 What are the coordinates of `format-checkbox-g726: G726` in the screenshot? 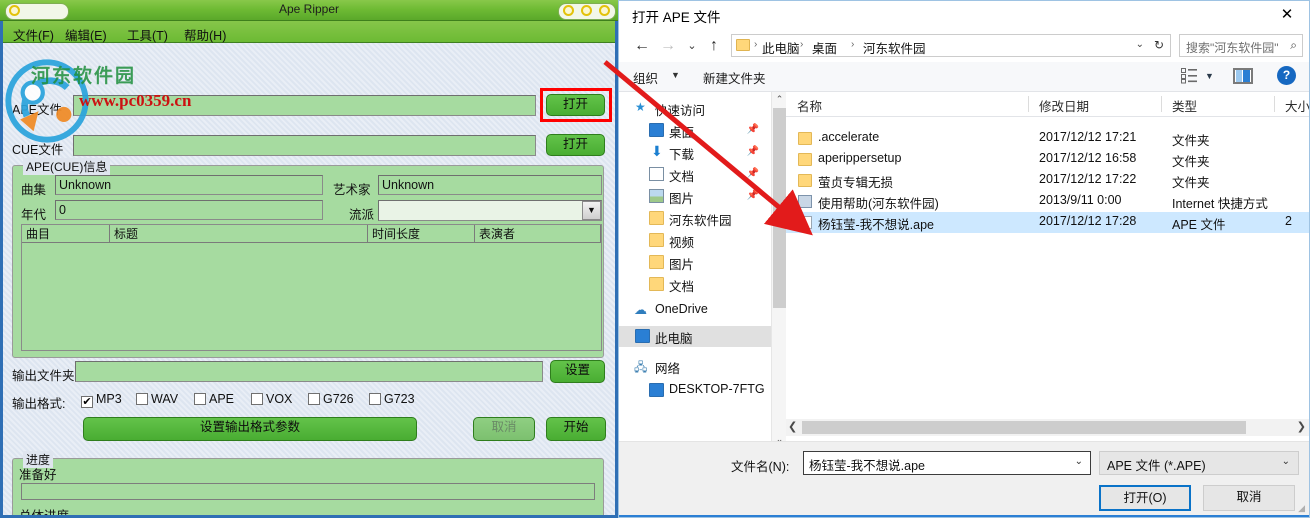 It's located at (331, 399).